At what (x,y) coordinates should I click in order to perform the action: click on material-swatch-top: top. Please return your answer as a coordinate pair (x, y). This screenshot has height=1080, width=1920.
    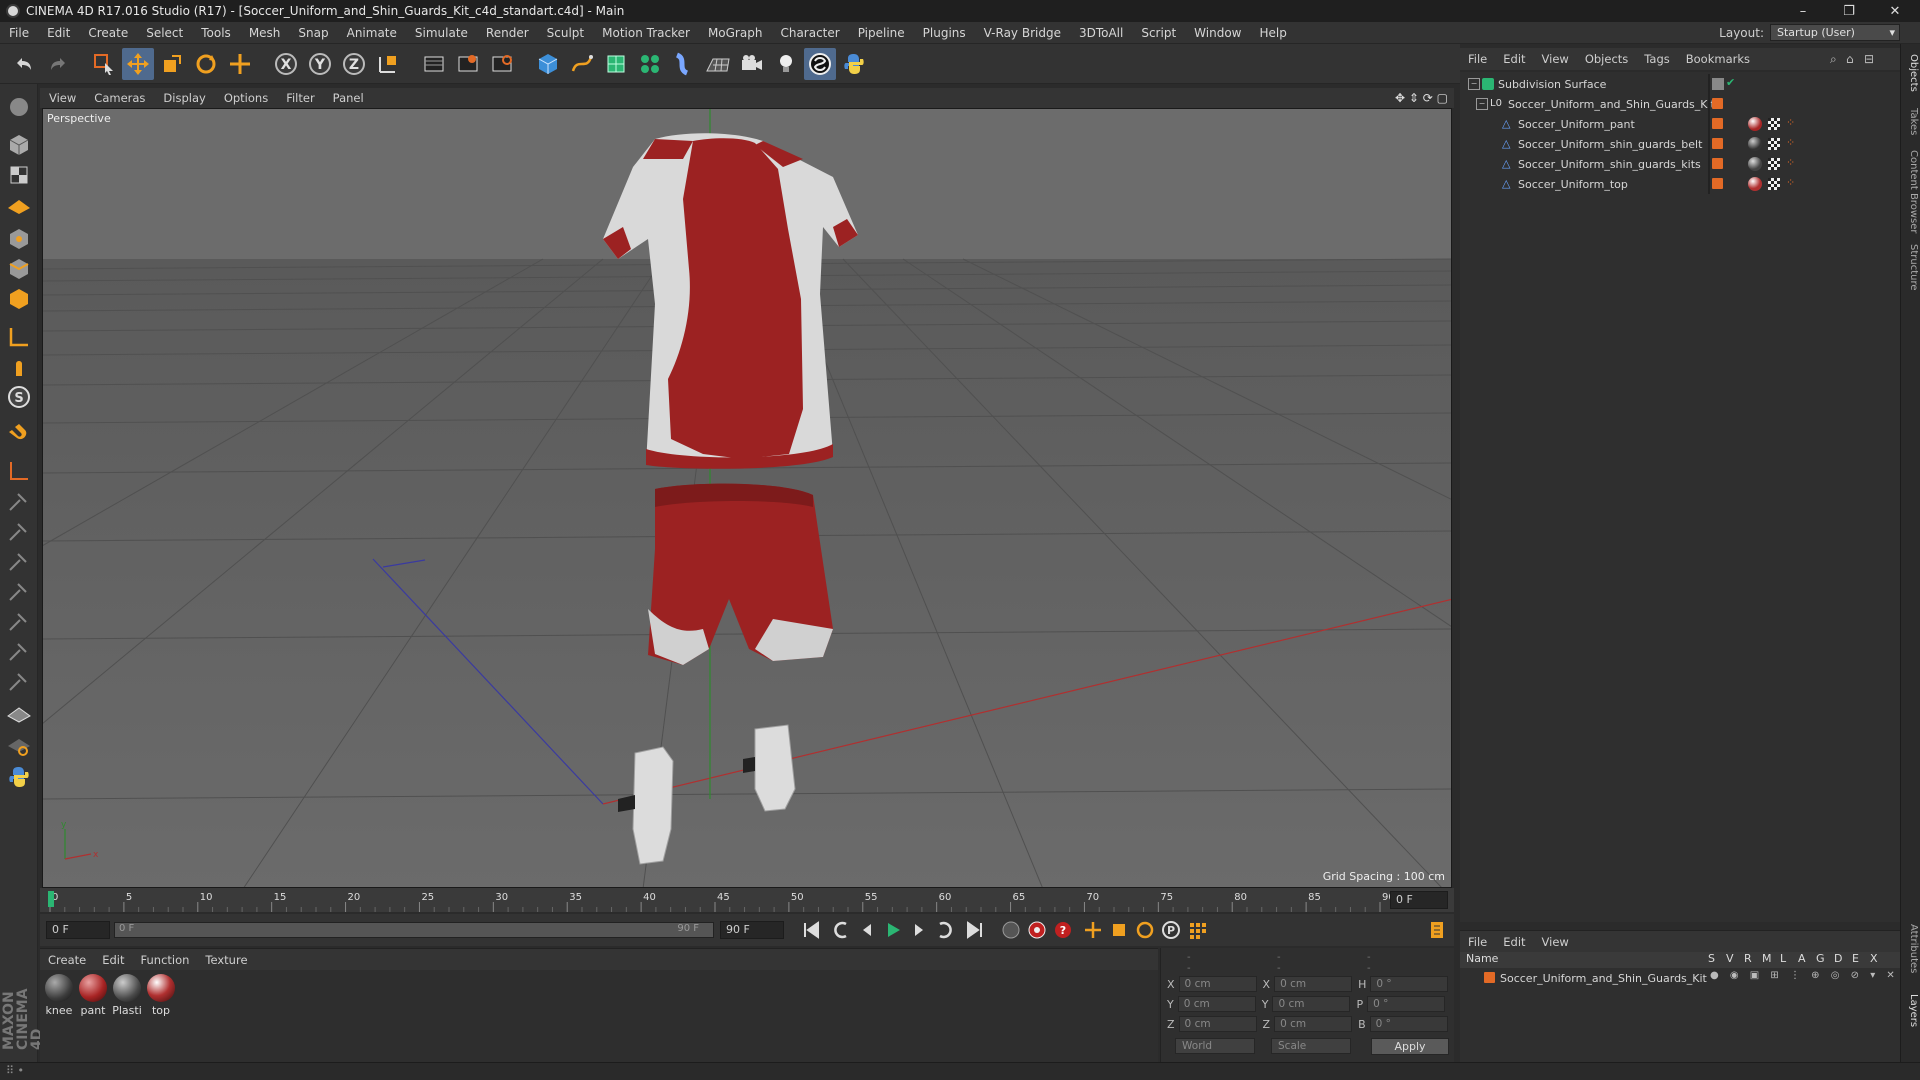
    Looking at the image, I should click on (161, 995).